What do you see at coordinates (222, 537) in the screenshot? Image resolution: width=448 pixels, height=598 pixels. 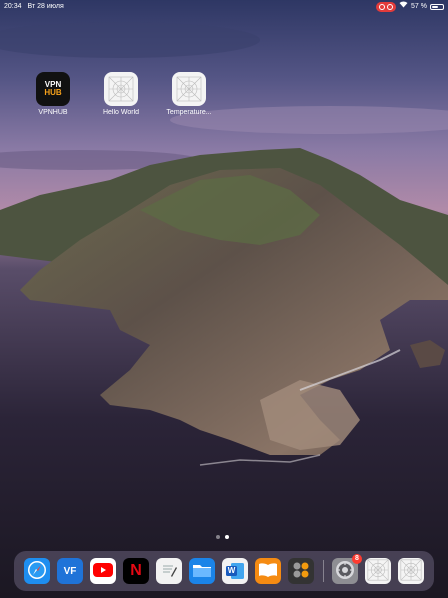 I see `page-indicator` at bounding box center [222, 537].